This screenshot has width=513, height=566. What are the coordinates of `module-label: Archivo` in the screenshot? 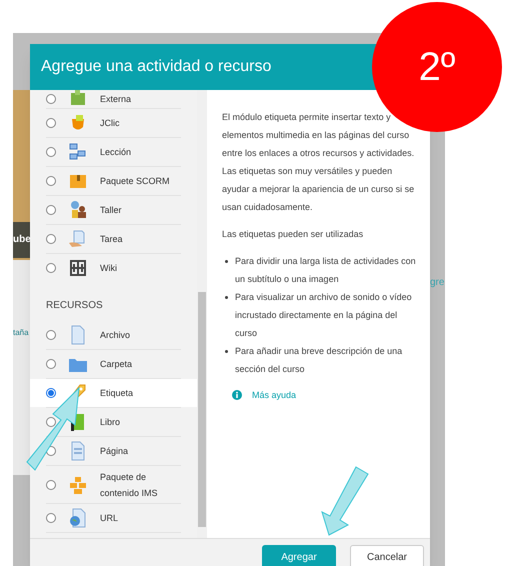 It's located at (116, 335).